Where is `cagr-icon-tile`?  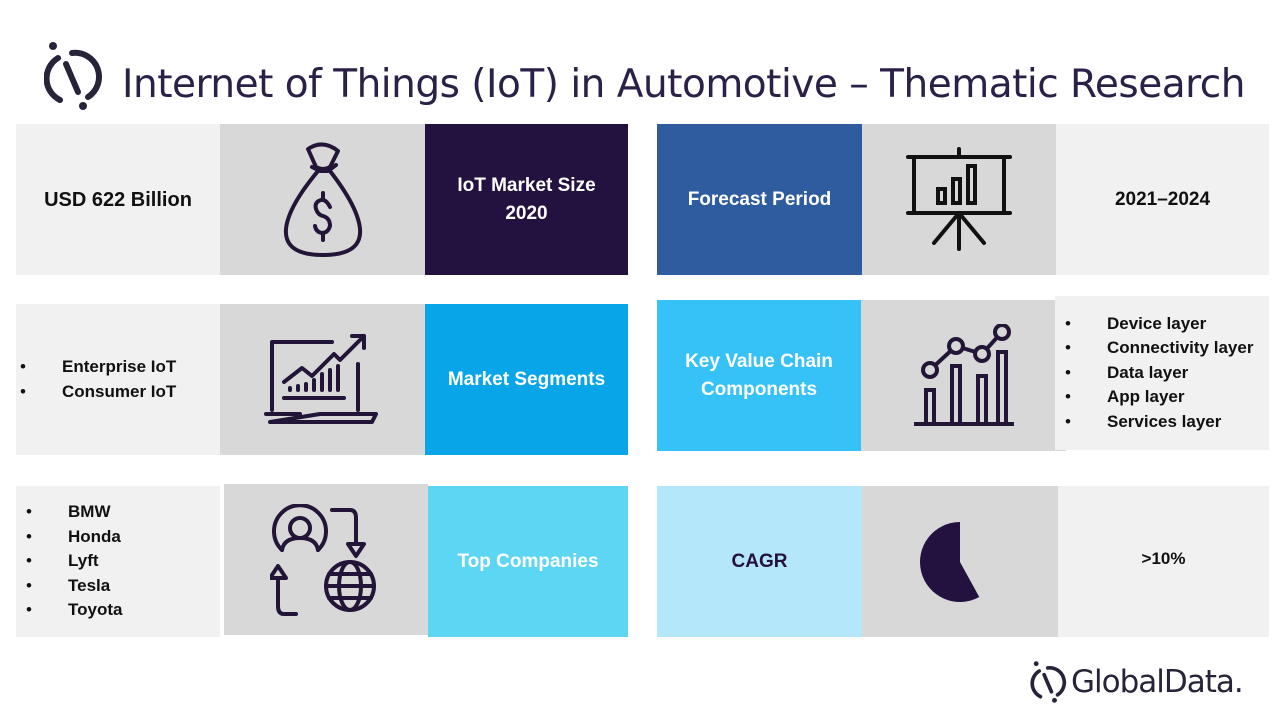
cagr-icon-tile is located at coordinates (960, 561).